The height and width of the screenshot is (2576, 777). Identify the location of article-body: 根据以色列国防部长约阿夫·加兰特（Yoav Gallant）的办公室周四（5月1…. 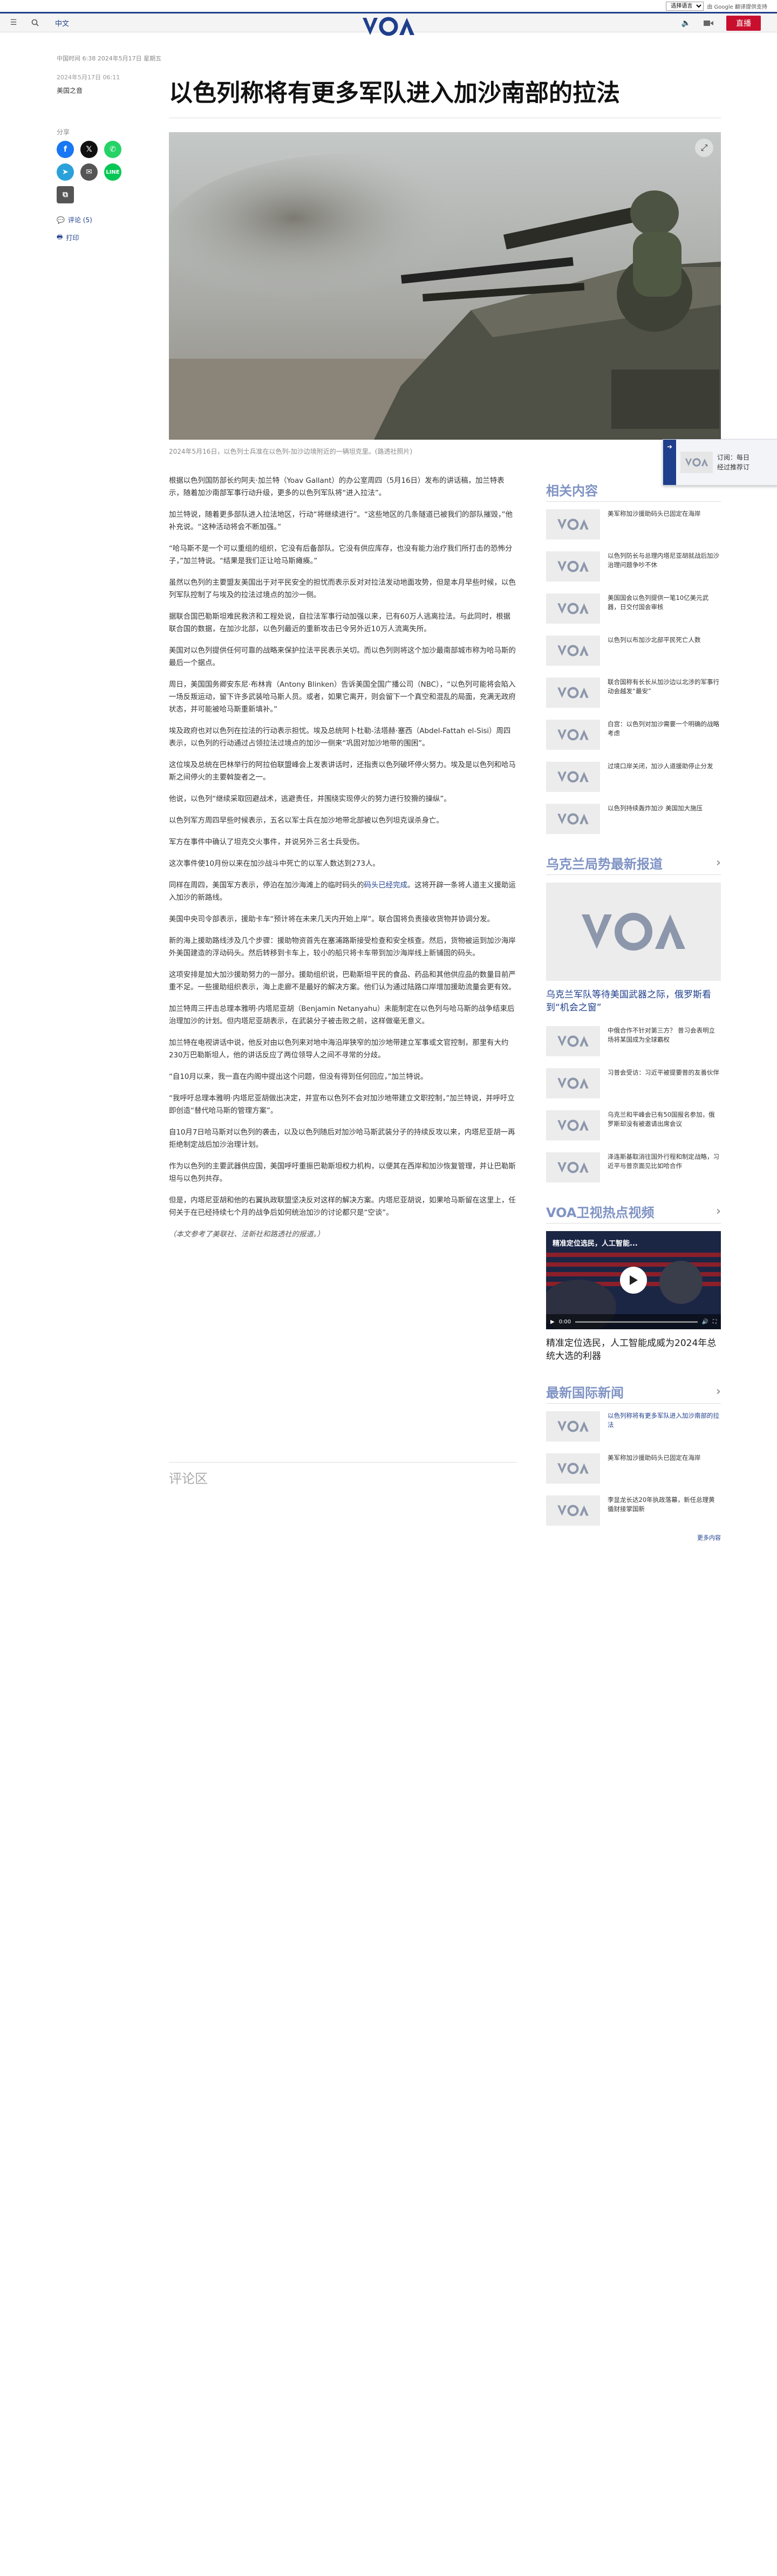
(343, 862).